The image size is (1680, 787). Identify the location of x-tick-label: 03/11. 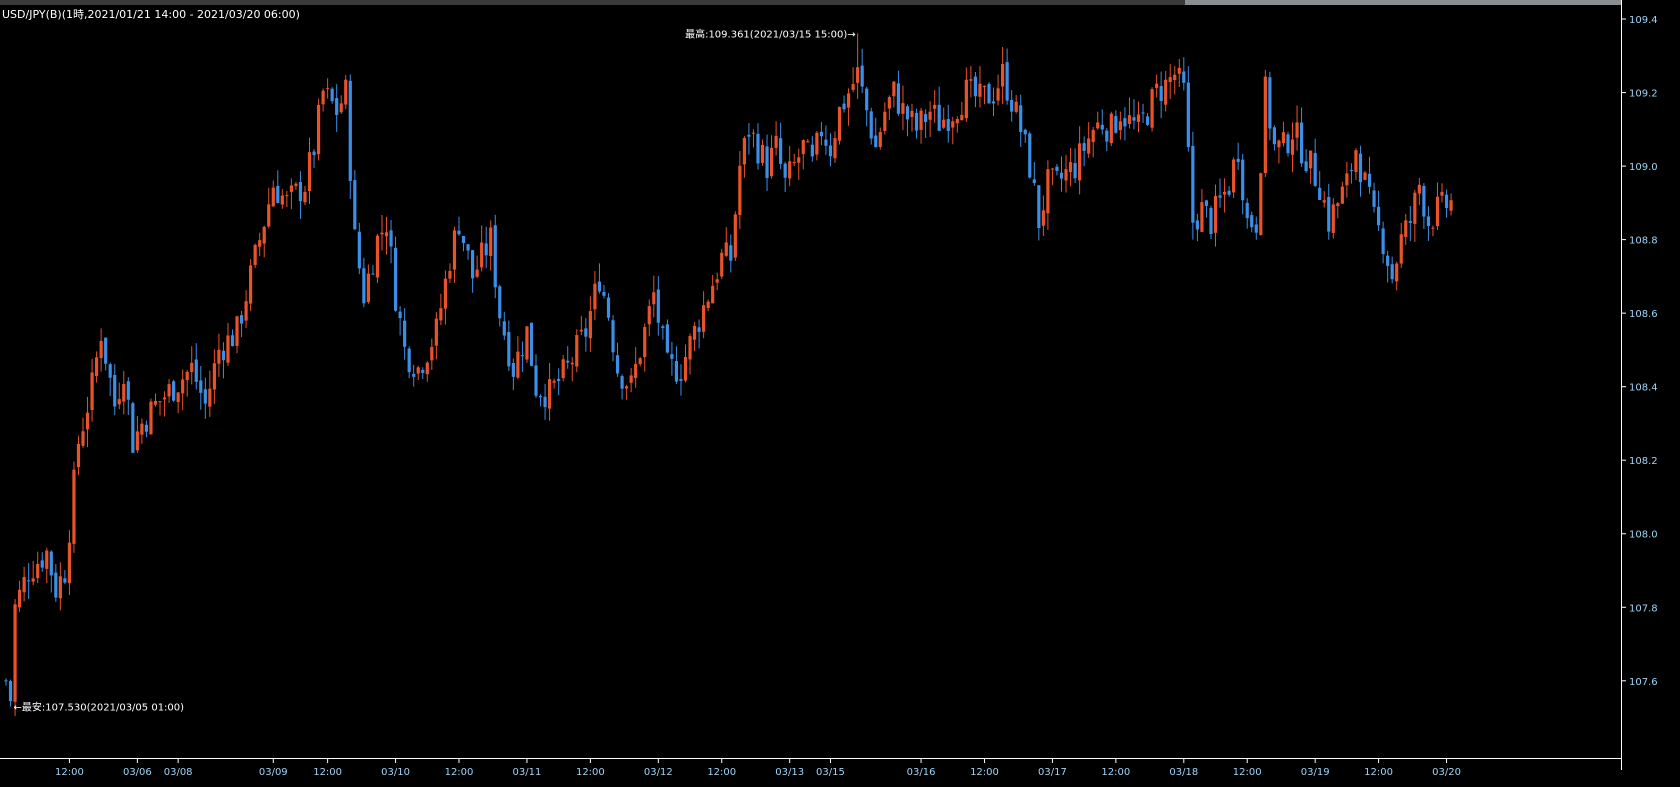
(527, 772).